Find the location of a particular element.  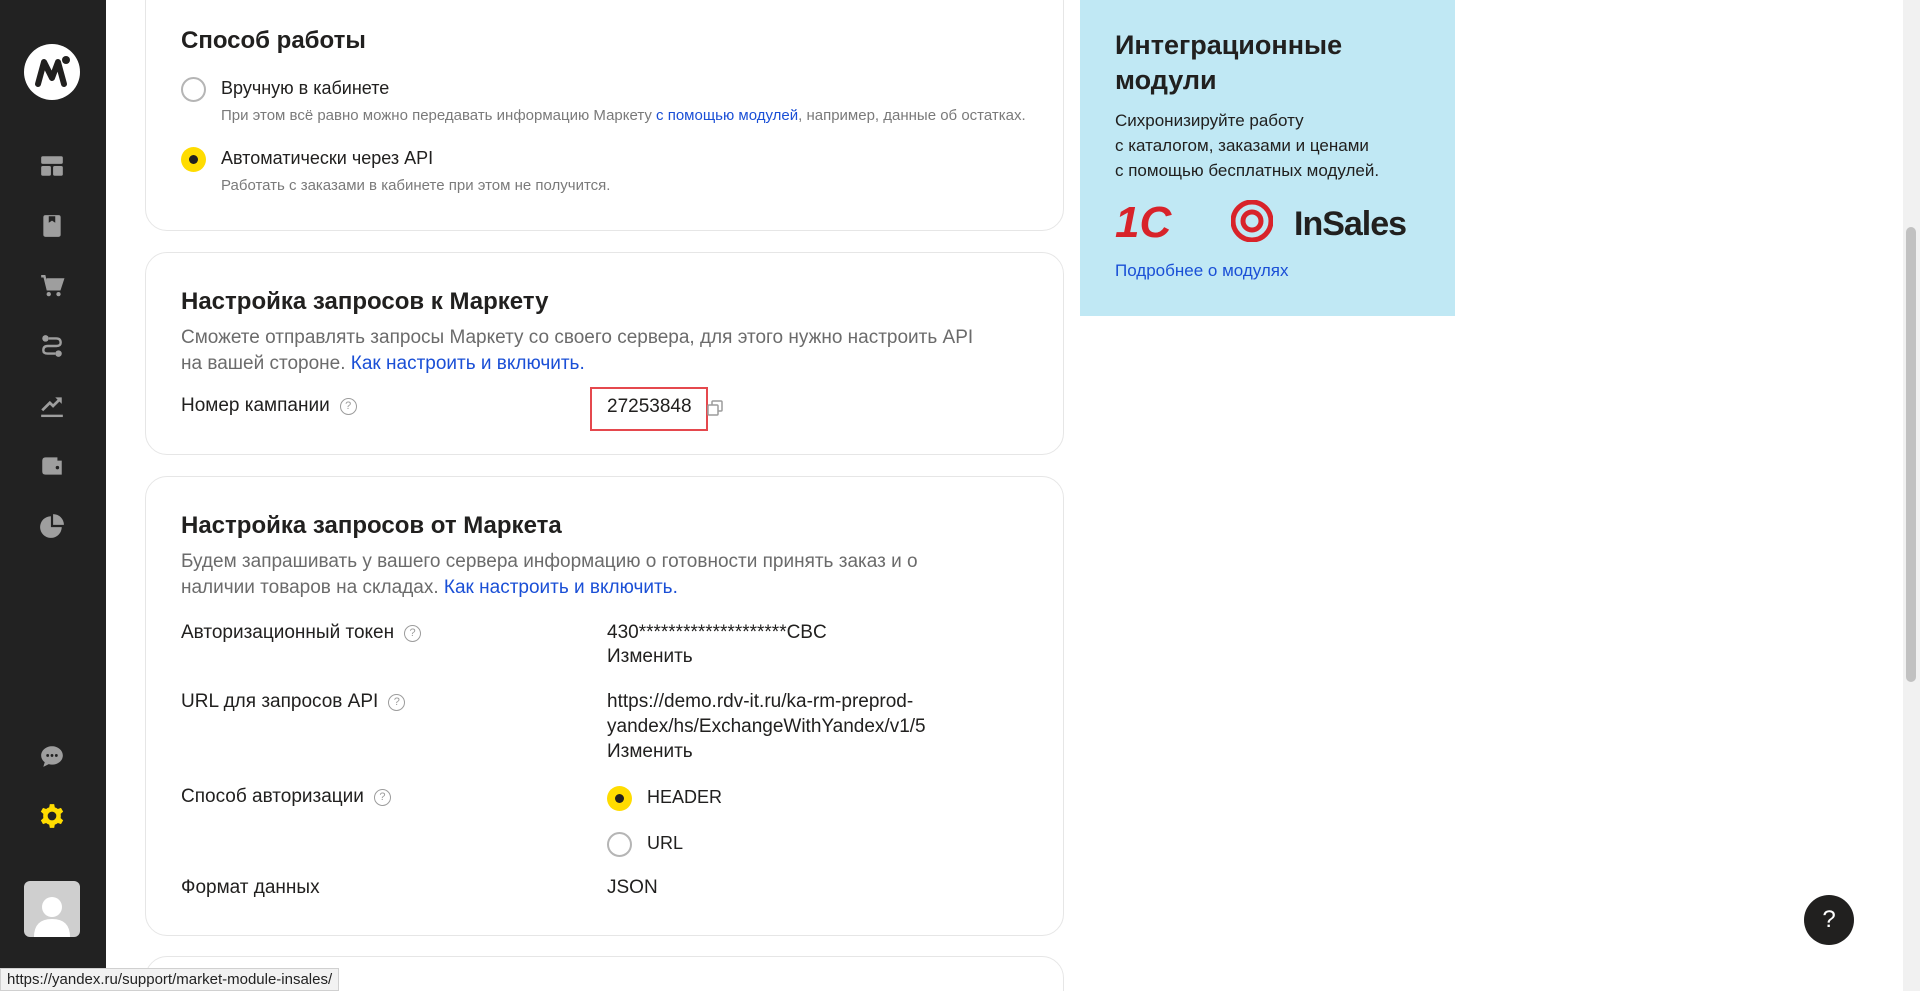

manual-radio is located at coordinates (193, 89).